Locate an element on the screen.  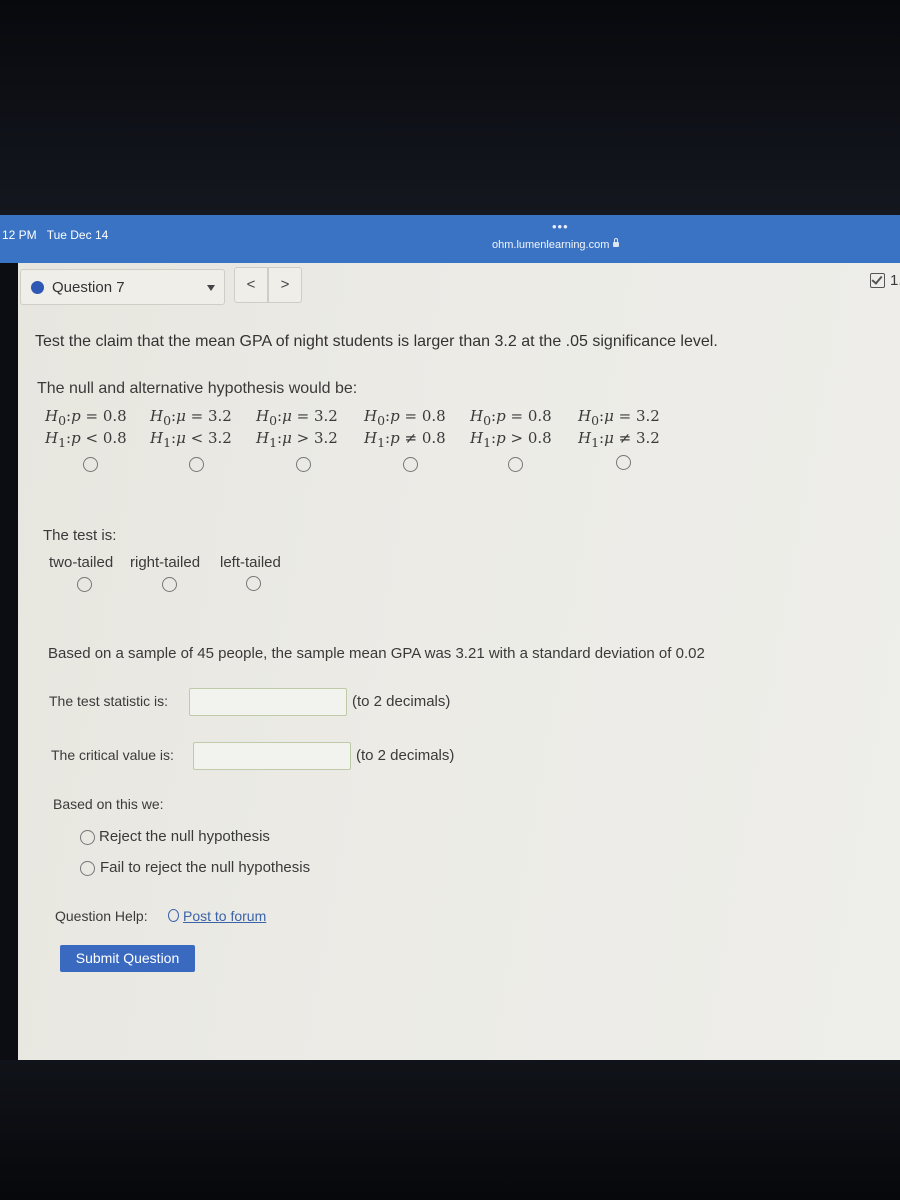
test-statistic-input is located at coordinates (268, 702).